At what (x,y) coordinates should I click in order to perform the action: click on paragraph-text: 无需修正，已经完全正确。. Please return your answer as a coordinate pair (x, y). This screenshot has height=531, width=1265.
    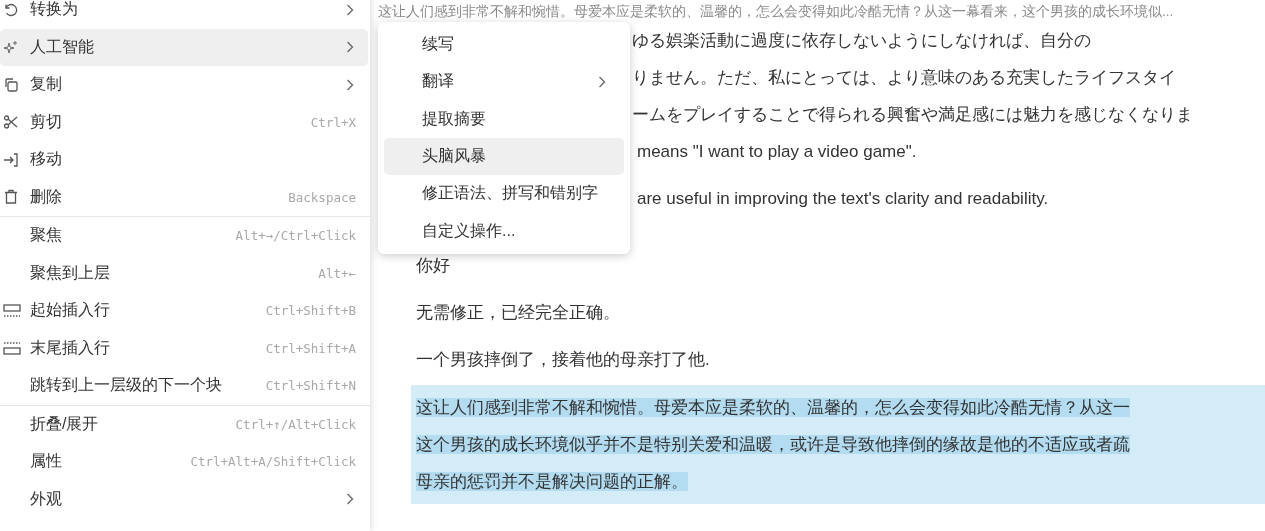
    Looking at the image, I should click on (518, 313).